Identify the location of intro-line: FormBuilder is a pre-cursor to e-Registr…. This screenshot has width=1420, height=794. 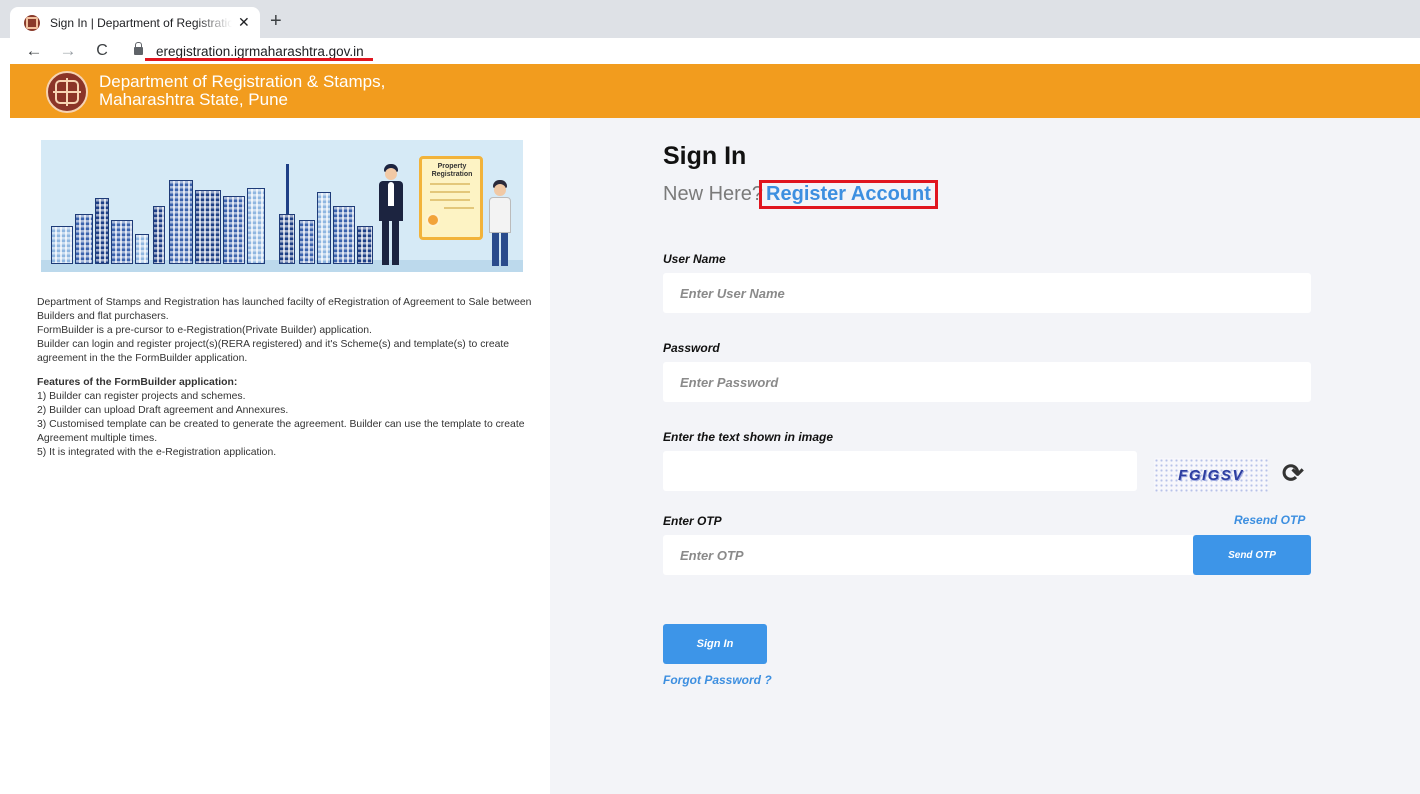
(204, 330).